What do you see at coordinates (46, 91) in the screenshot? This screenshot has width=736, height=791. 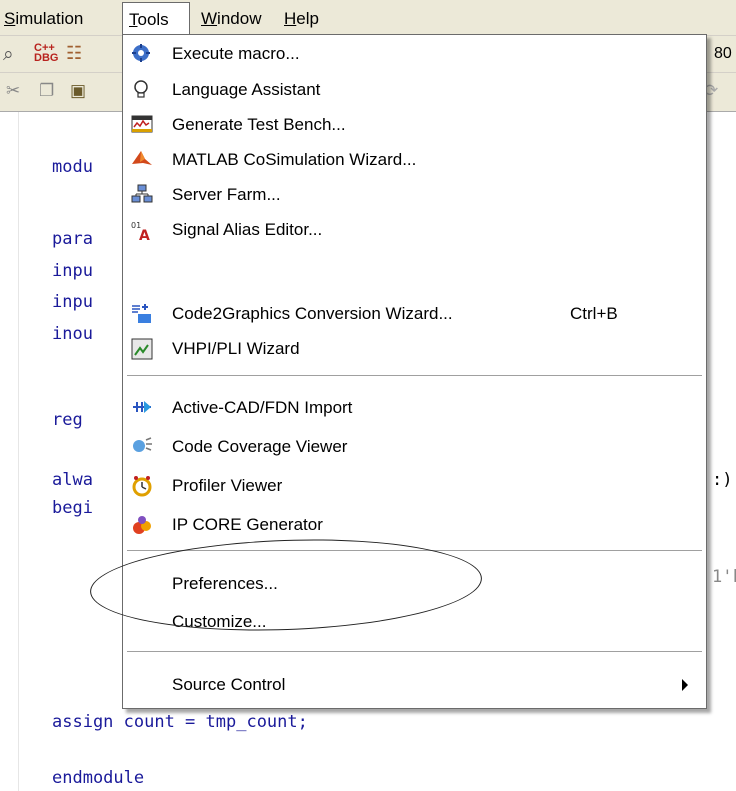 I see `copy-icon: ❐` at bounding box center [46, 91].